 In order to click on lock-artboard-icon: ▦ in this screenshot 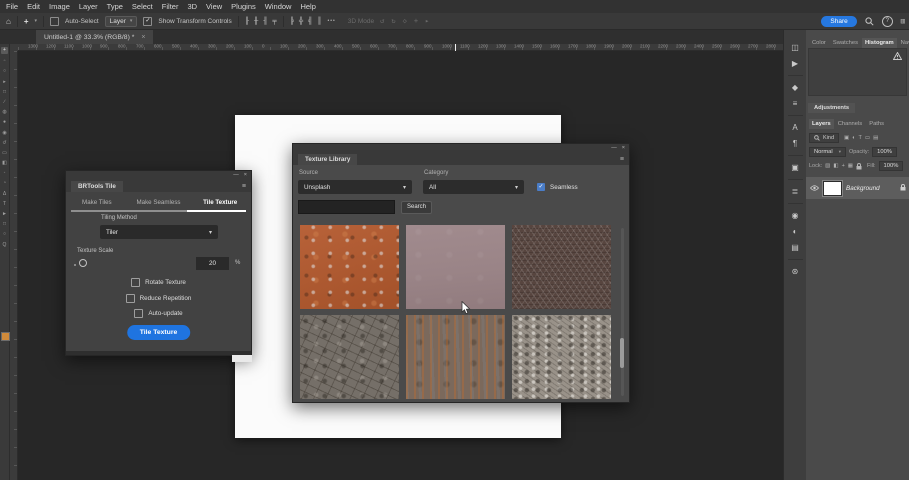, I will do `click(850, 166)`.